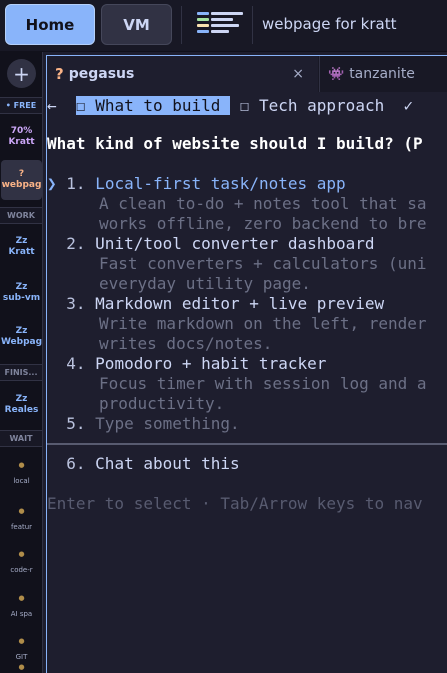  I want to click on tab-label: pegasus, so click(101, 74).